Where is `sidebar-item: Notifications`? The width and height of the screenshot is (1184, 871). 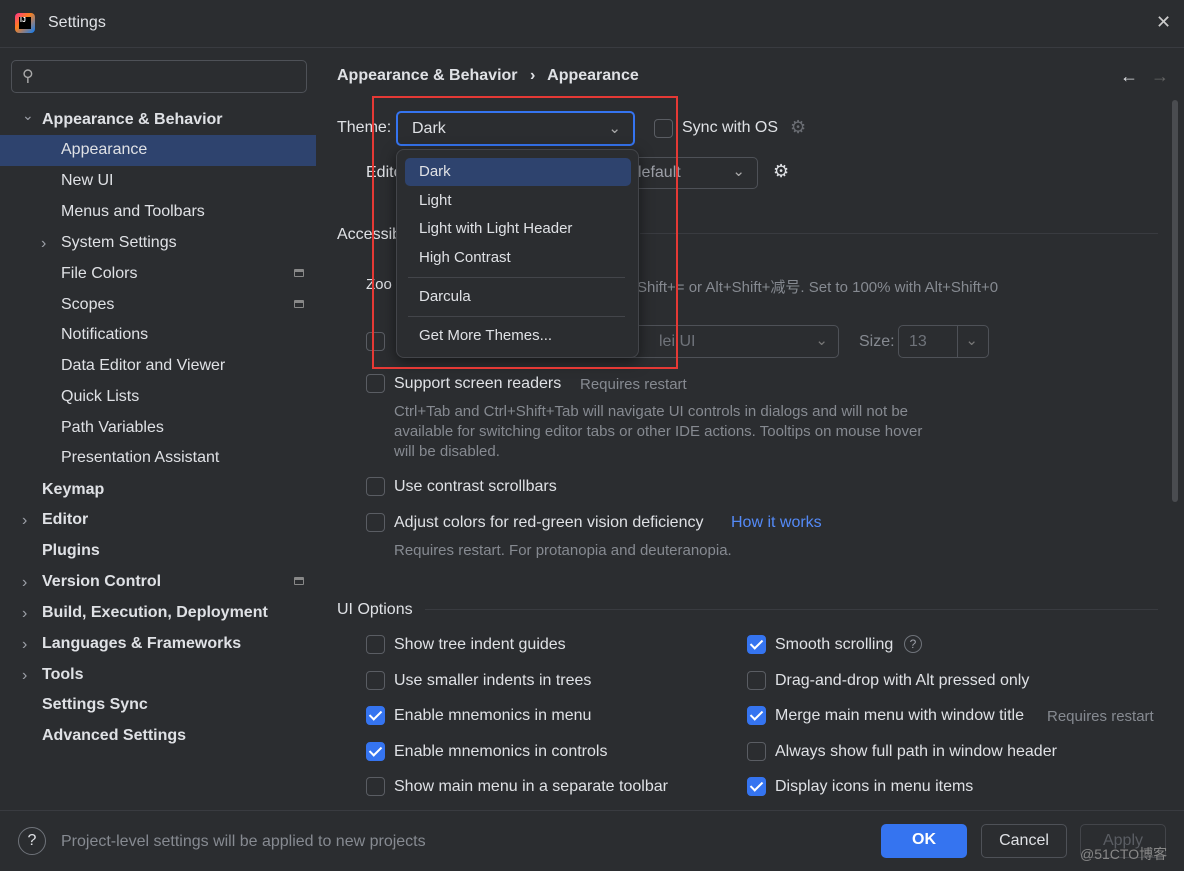
sidebar-item: Notifications is located at coordinates (104, 335).